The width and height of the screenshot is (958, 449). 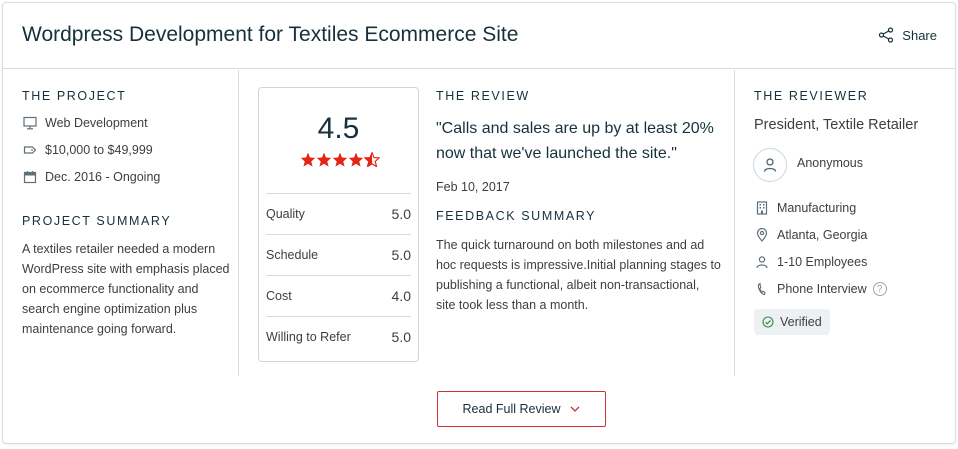 What do you see at coordinates (830, 163) in the screenshot?
I see `reviewer-name: Anonymous` at bounding box center [830, 163].